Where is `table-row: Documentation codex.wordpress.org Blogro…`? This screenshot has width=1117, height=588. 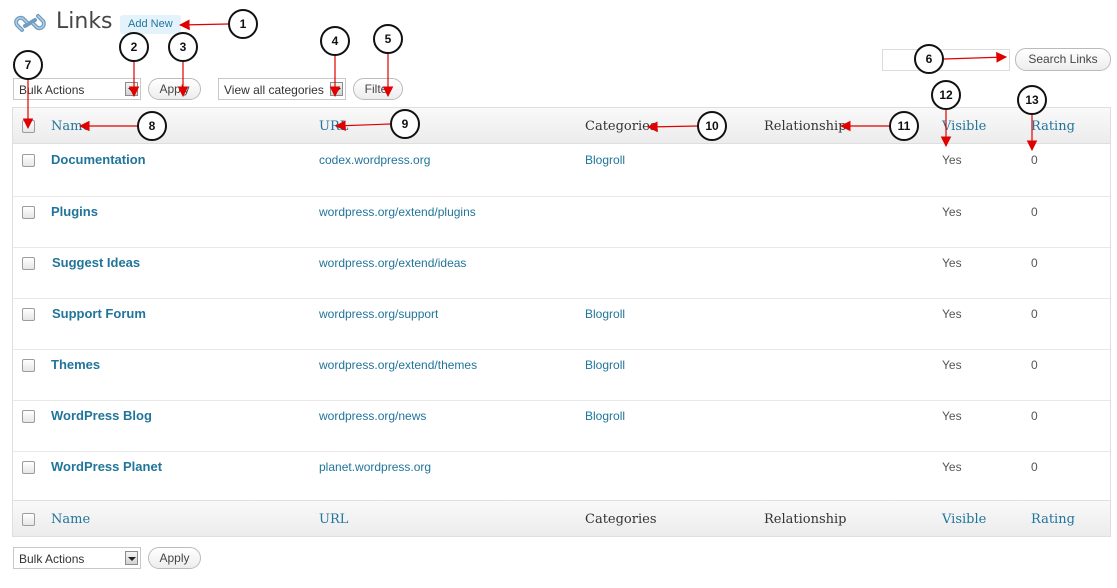
table-row: Documentation codex.wordpress.org Blogro… is located at coordinates (561, 170).